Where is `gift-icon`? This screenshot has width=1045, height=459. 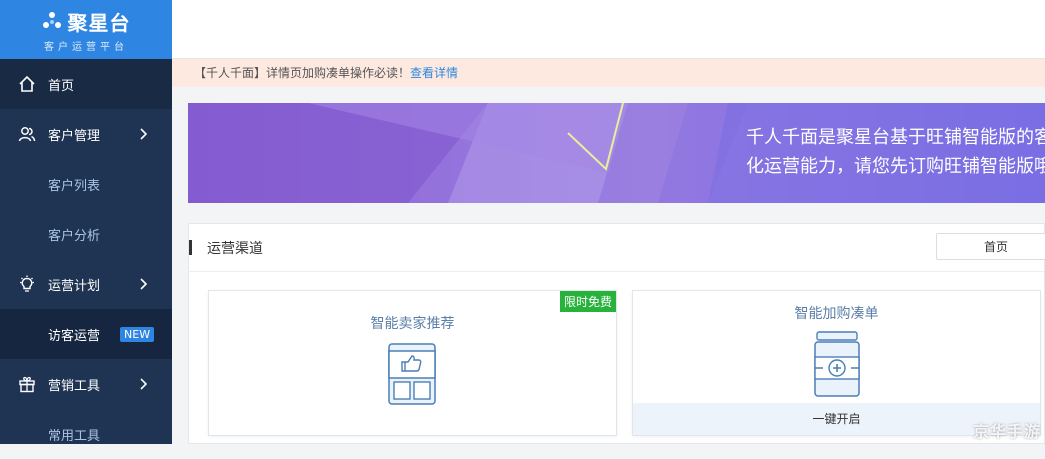 gift-icon is located at coordinates (27, 384).